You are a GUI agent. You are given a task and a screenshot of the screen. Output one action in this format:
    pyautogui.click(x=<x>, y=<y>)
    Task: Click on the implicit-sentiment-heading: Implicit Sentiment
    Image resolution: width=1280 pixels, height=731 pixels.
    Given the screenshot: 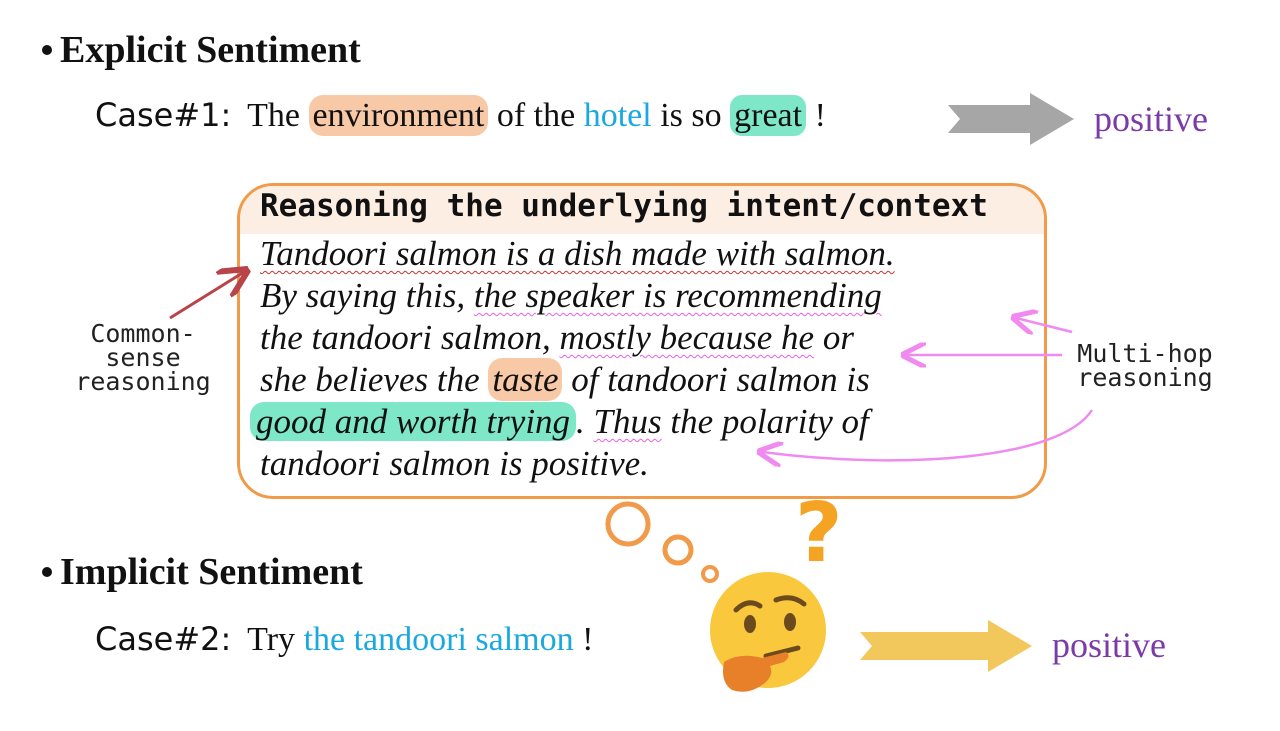 What is the action you would take?
    pyautogui.click(x=202, y=572)
    